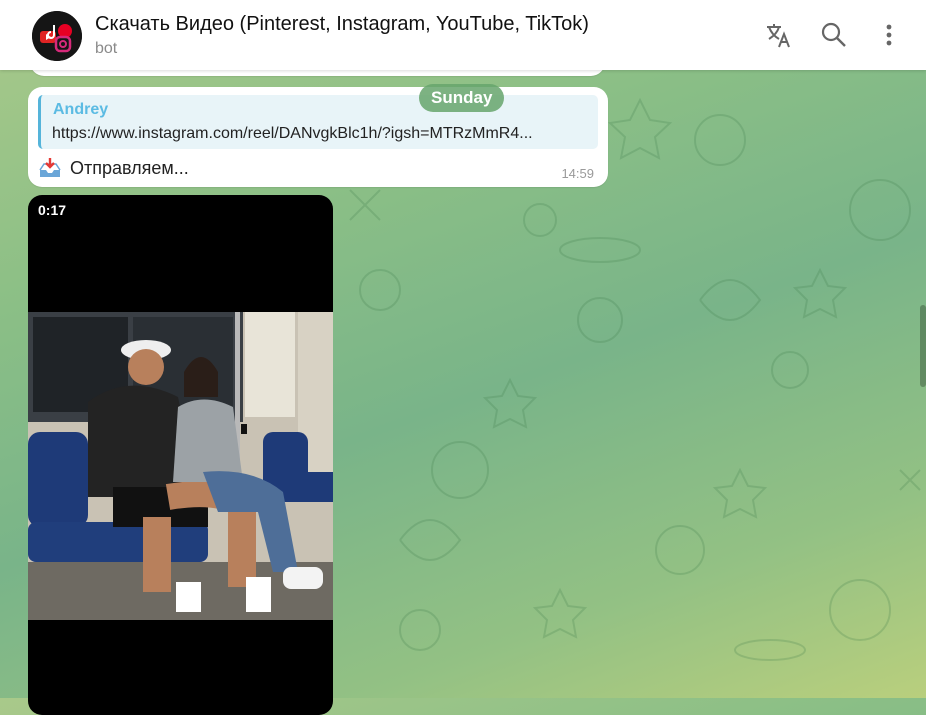 This screenshot has height=715, width=926. Describe the element at coordinates (923, 346) in the screenshot. I see `scrollbar` at that location.